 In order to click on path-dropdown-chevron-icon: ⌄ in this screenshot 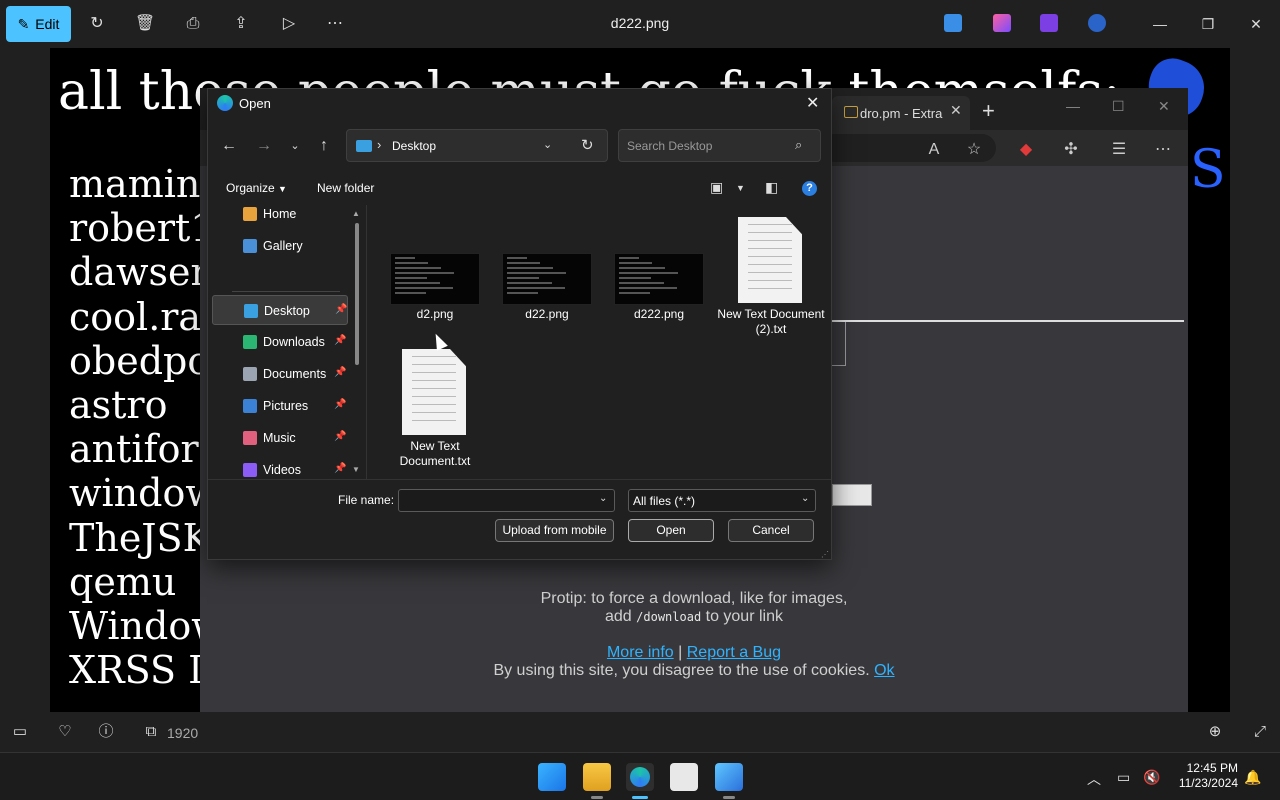, I will do `click(547, 144)`.